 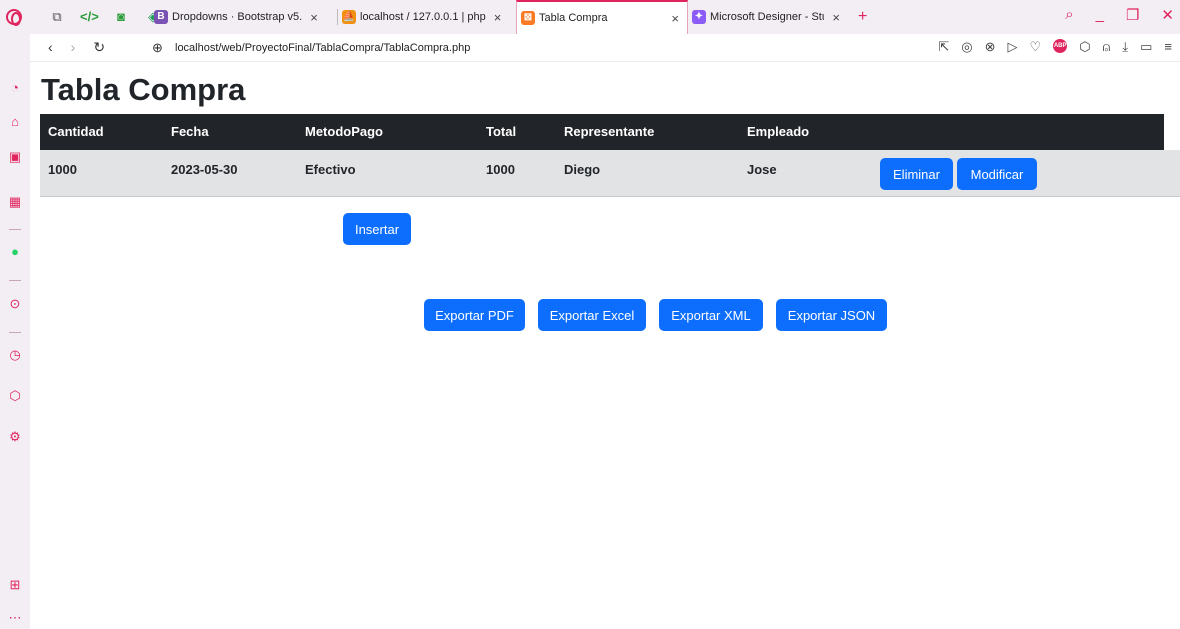 I want to click on export-json-button: Exportar JSON, so click(x=831, y=315).